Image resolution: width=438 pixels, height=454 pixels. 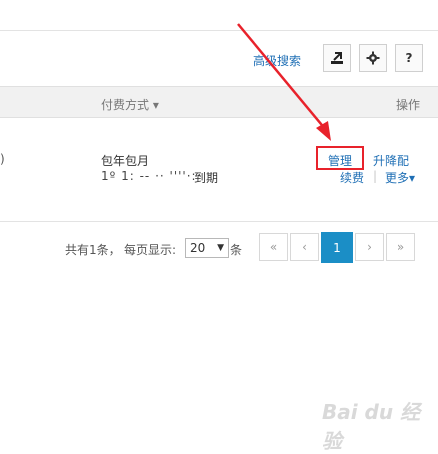 What do you see at coordinates (93, 250) in the screenshot?
I see `total-count: 共有1条，` at bounding box center [93, 250].